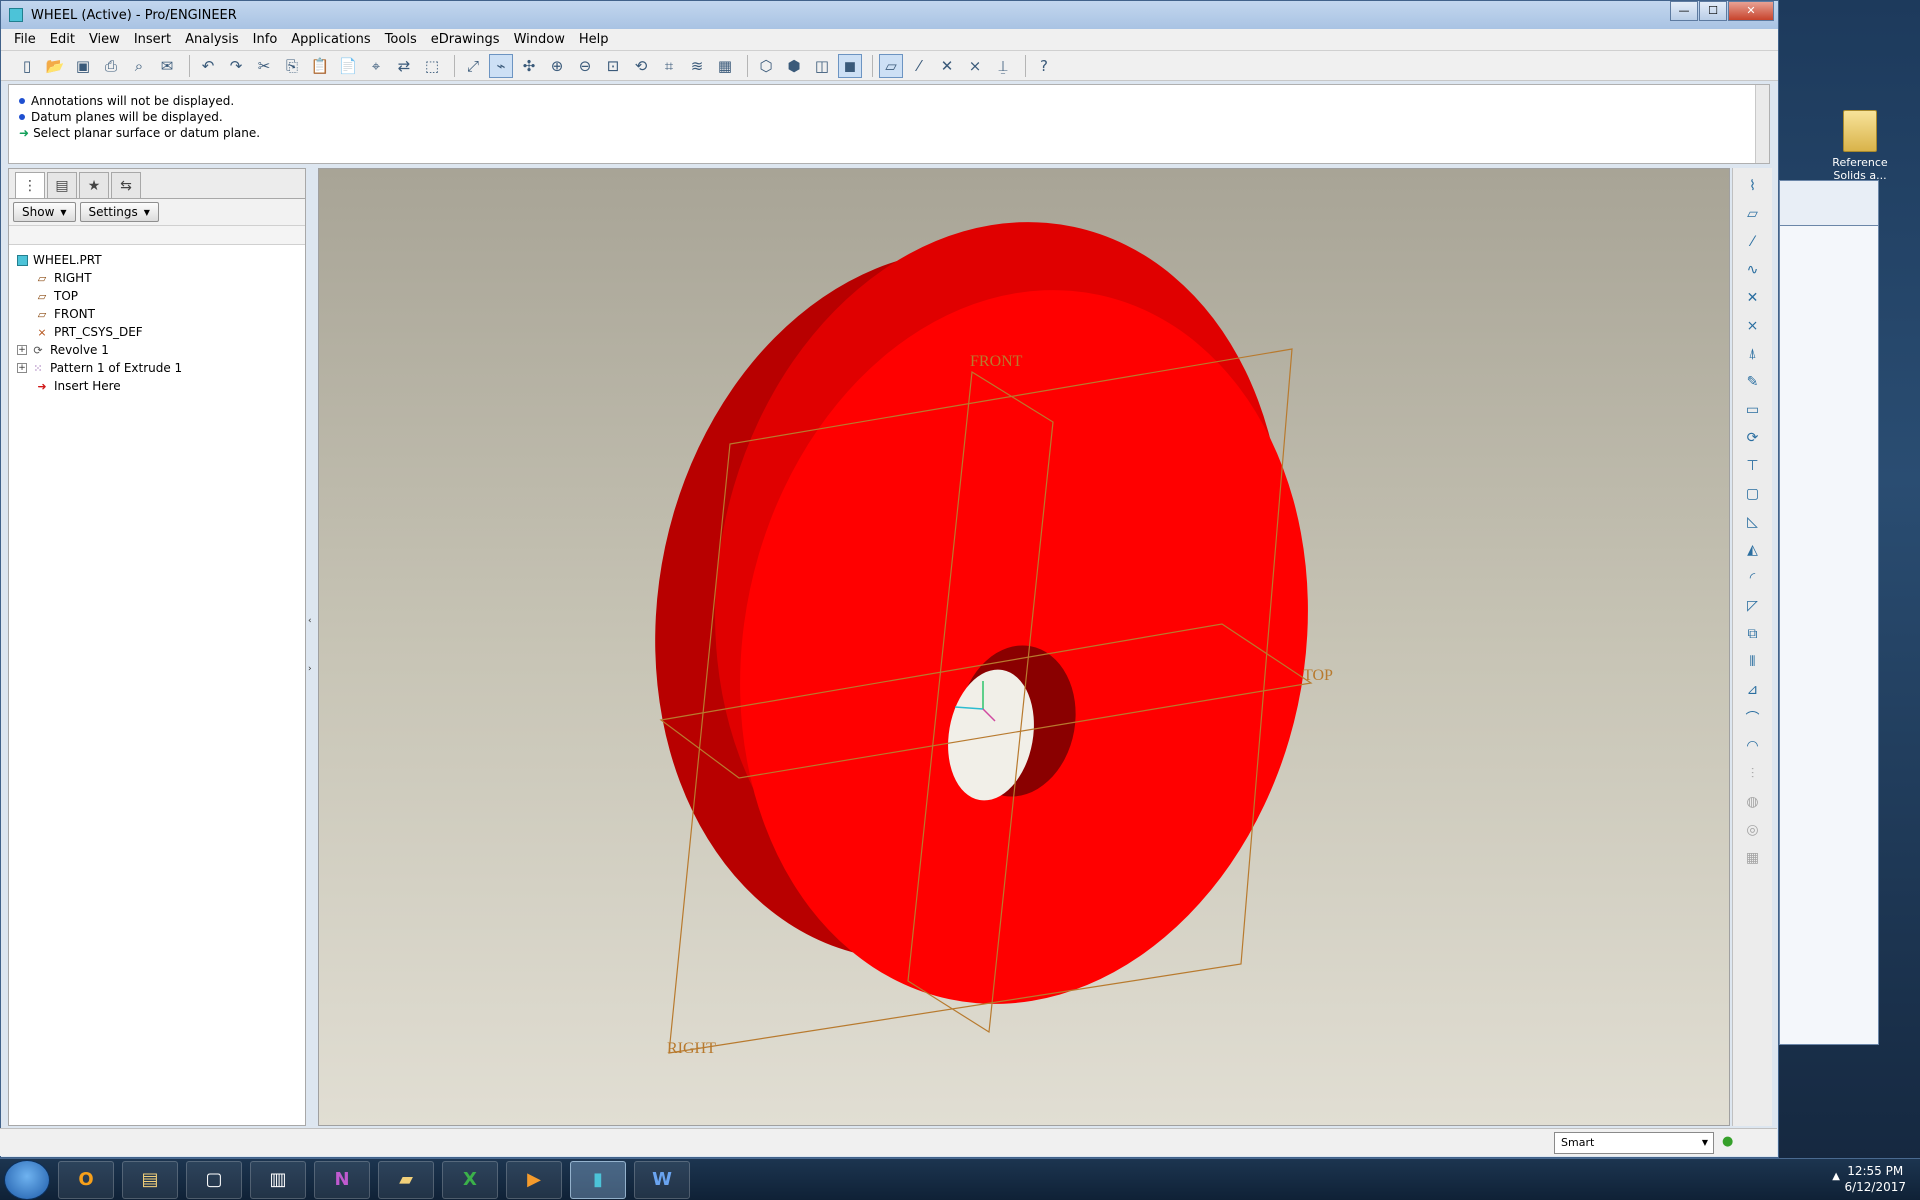 This screenshot has height=1200, width=1920. What do you see at coordinates (1753, 214) in the screenshot?
I see `datum-plane-tool-icon: ▱` at bounding box center [1753, 214].